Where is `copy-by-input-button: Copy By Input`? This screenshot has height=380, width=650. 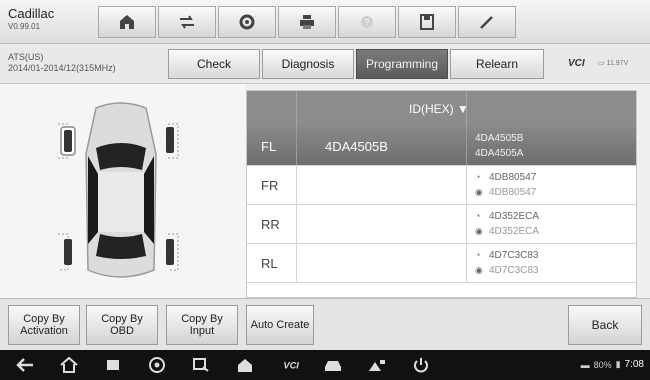
copy-by-input-button: Copy By Input is located at coordinates (202, 325).